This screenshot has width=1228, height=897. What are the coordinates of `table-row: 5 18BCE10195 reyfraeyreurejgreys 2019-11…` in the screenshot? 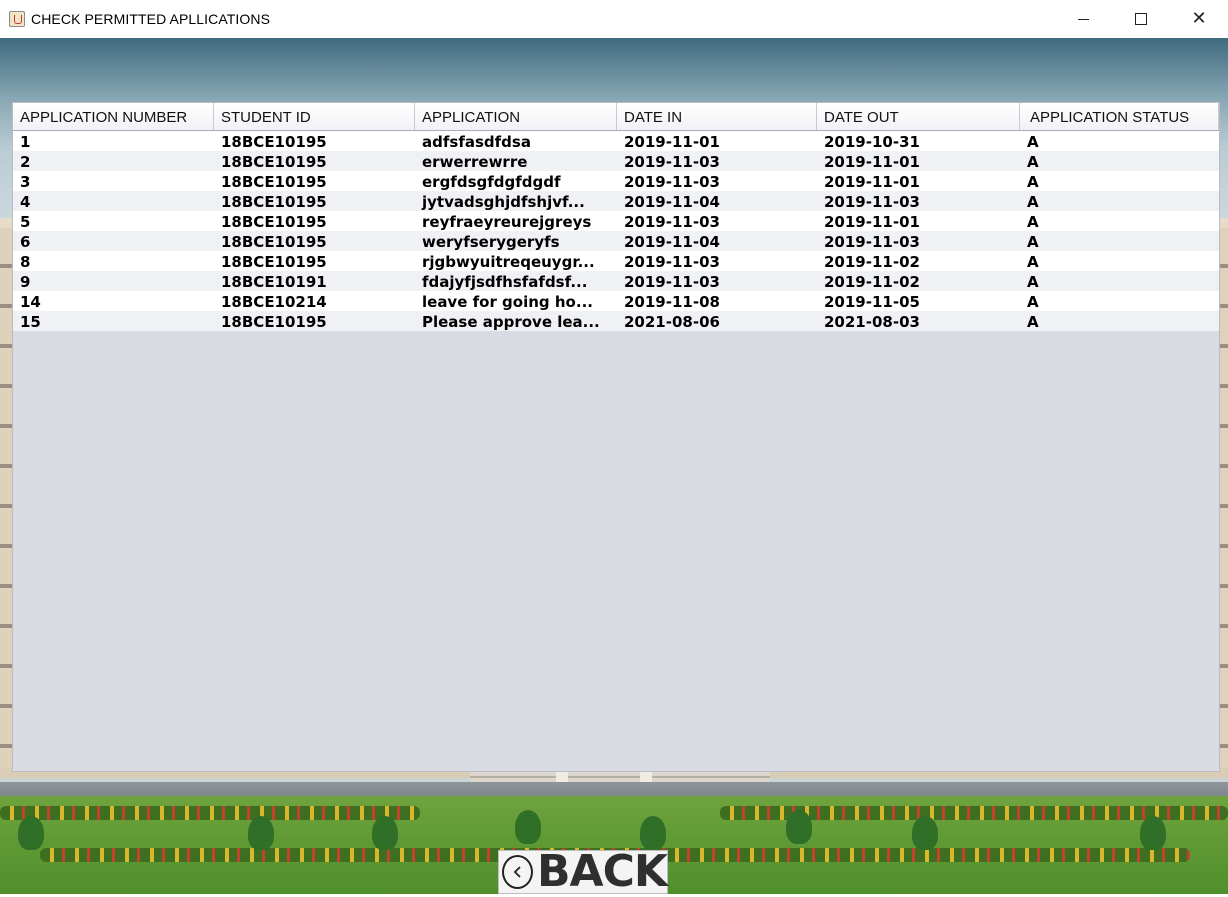 It's located at (616, 221).